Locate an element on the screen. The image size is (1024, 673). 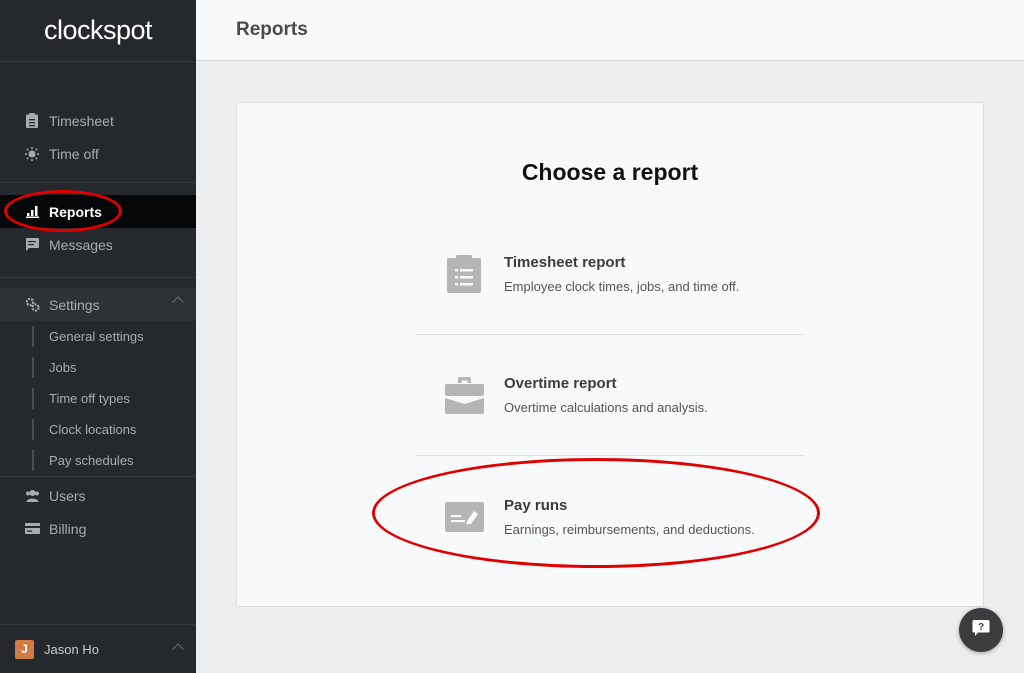
sidebar-subitem-label: General settings is located at coordinates (96, 336).